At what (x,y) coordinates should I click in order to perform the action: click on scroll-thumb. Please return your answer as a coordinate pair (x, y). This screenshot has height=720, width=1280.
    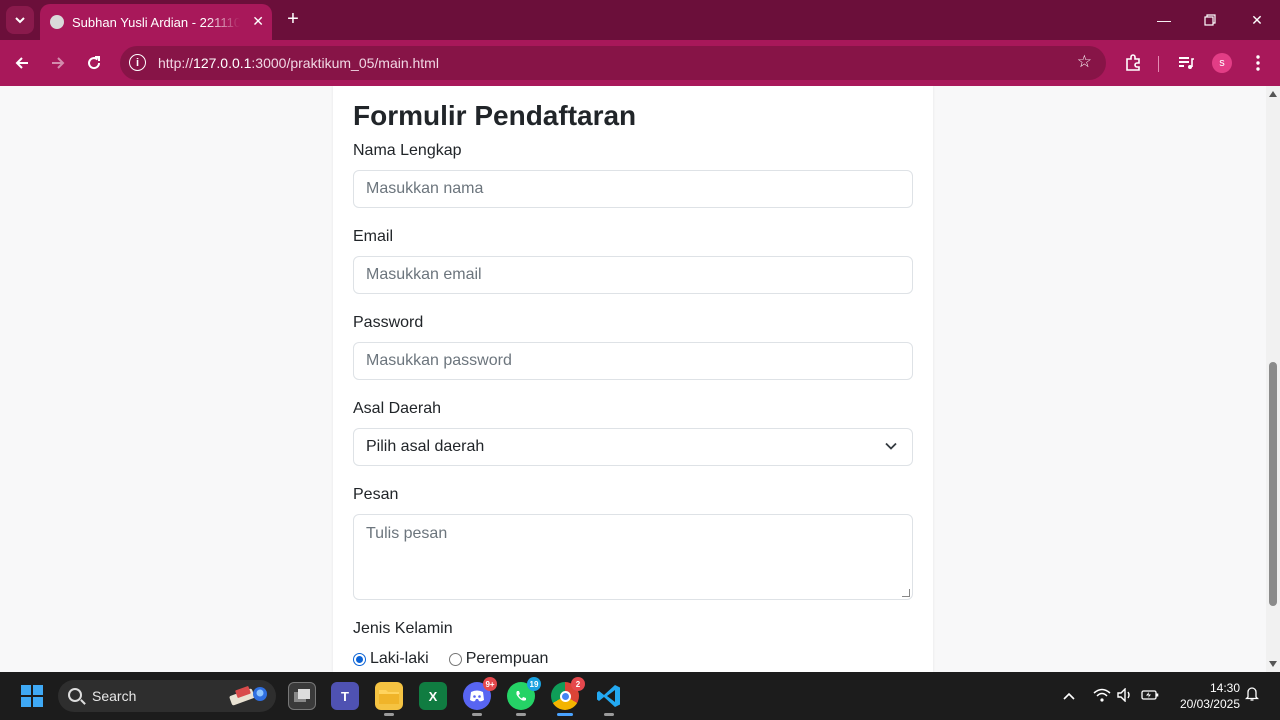
    Looking at the image, I should click on (1273, 484).